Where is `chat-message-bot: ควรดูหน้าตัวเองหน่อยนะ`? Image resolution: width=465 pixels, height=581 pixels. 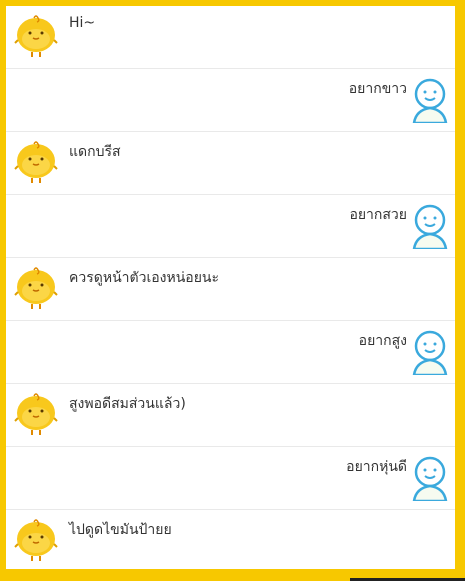 chat-message-bot: ควรดูหน้าตัวเองหน่อยนะ is located at coordinates (230, 289).